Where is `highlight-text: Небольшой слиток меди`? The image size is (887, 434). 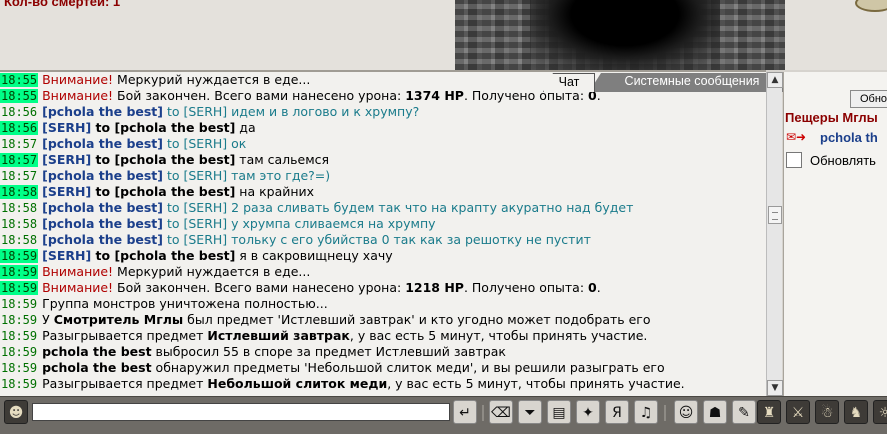
highlight-text: Небольшой слиток меди is located at coordinates (297, 383).